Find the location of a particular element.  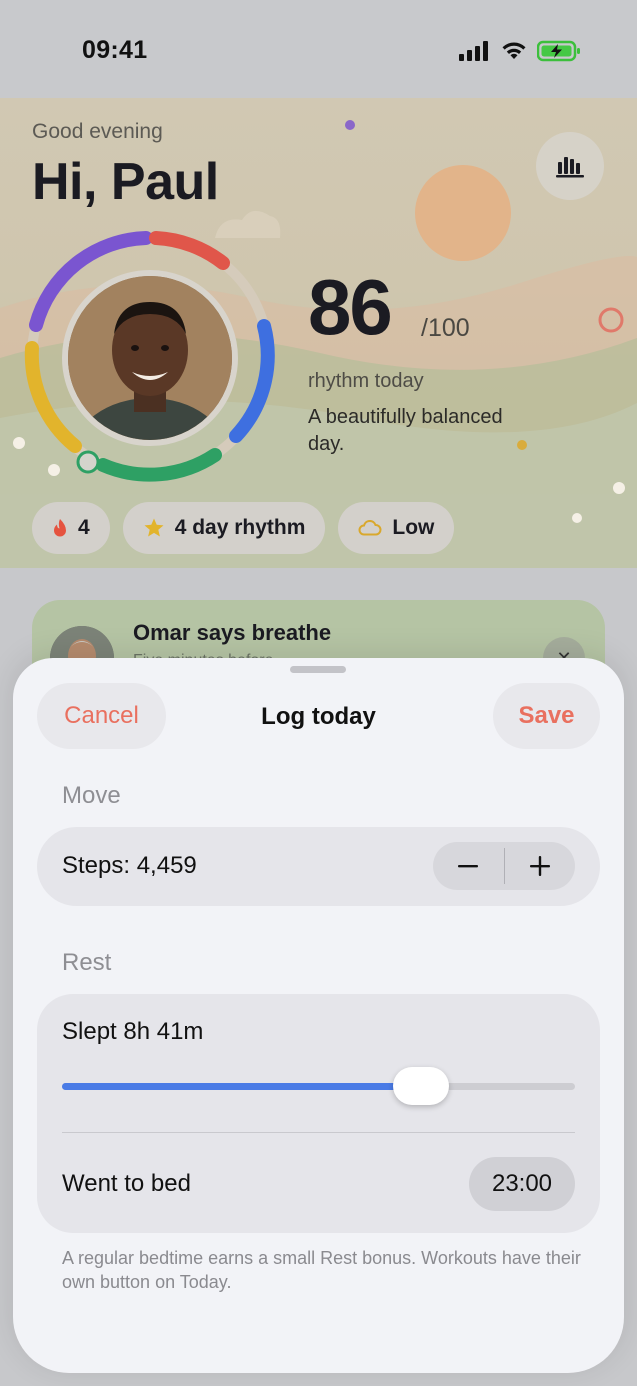

decrement-button is located at coordinates (468, 866).